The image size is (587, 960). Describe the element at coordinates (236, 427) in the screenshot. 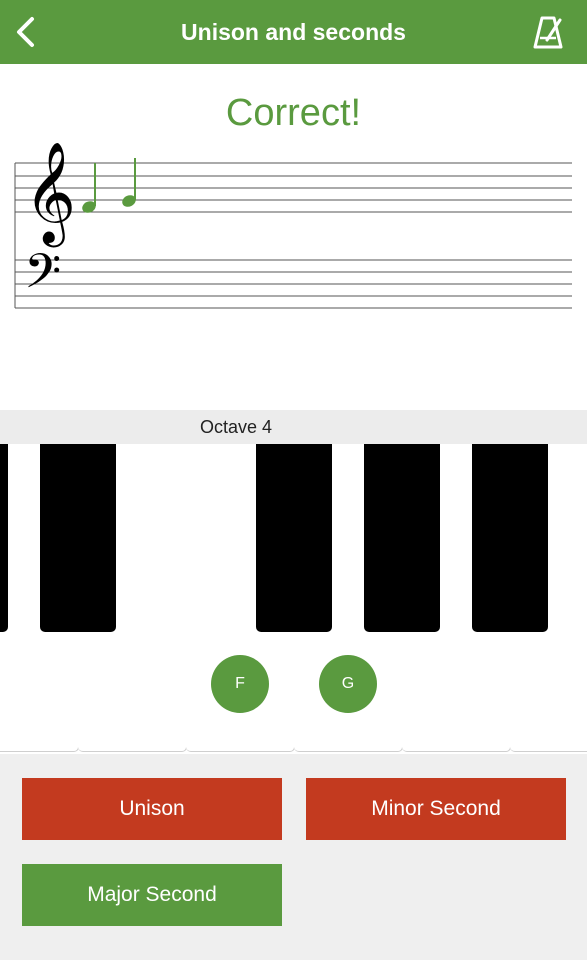

I see `octave-label: Octave 4` at that location.